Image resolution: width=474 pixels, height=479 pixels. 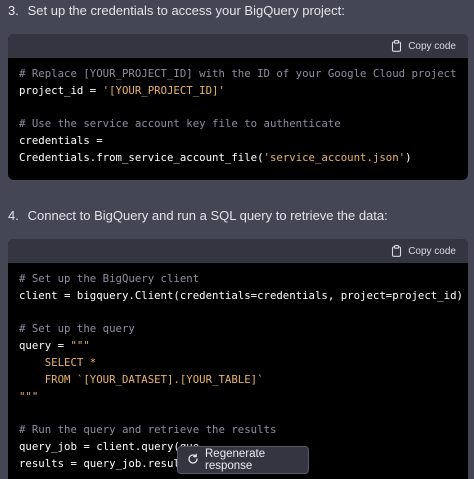 What do you see at coordinates (193, 460) in the screenshot?
I see `refresh-icon` at bounding box center [193, 460].